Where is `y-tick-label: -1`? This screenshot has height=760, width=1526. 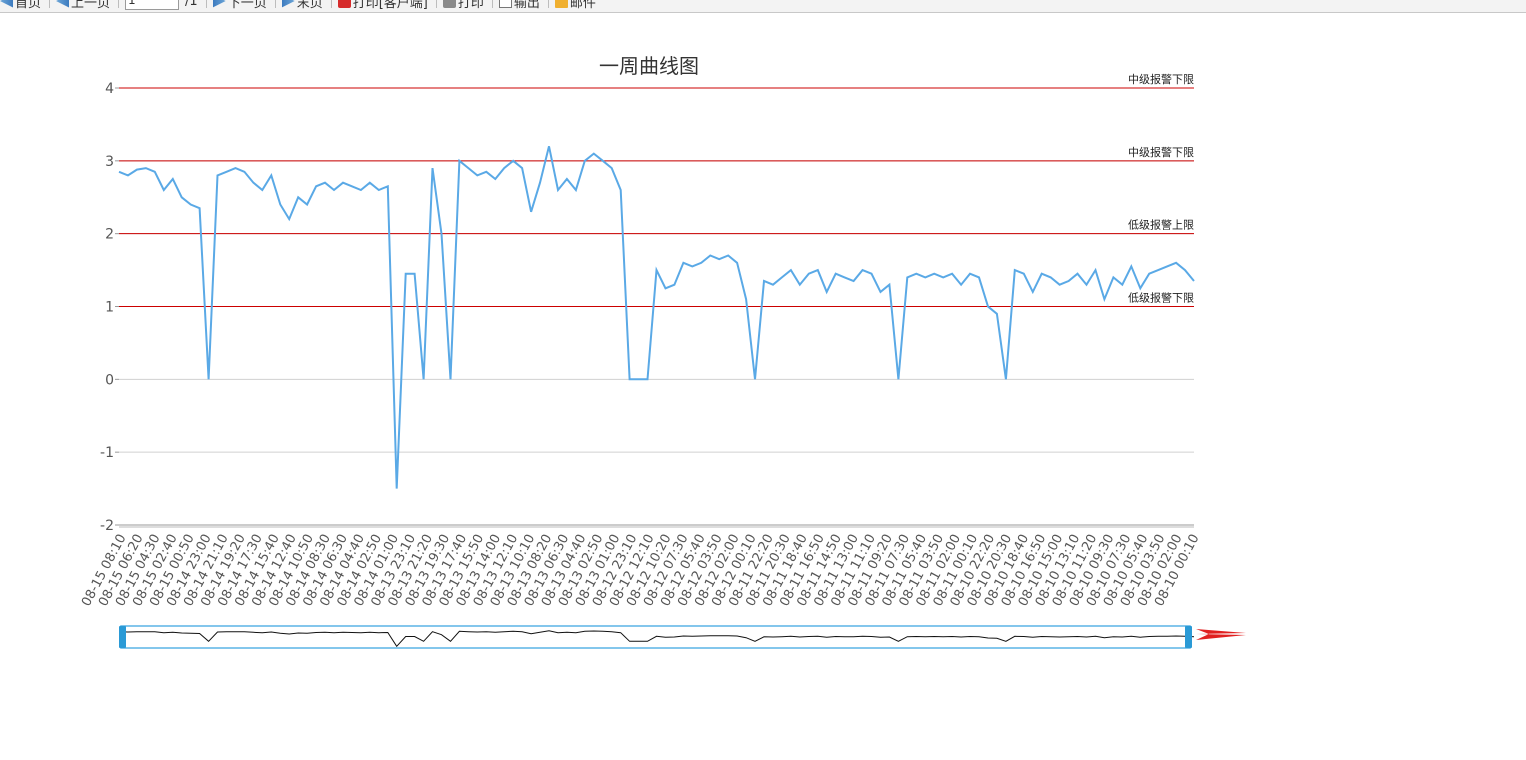 y-tick-label: -1 is located at coordinates (107, 453).